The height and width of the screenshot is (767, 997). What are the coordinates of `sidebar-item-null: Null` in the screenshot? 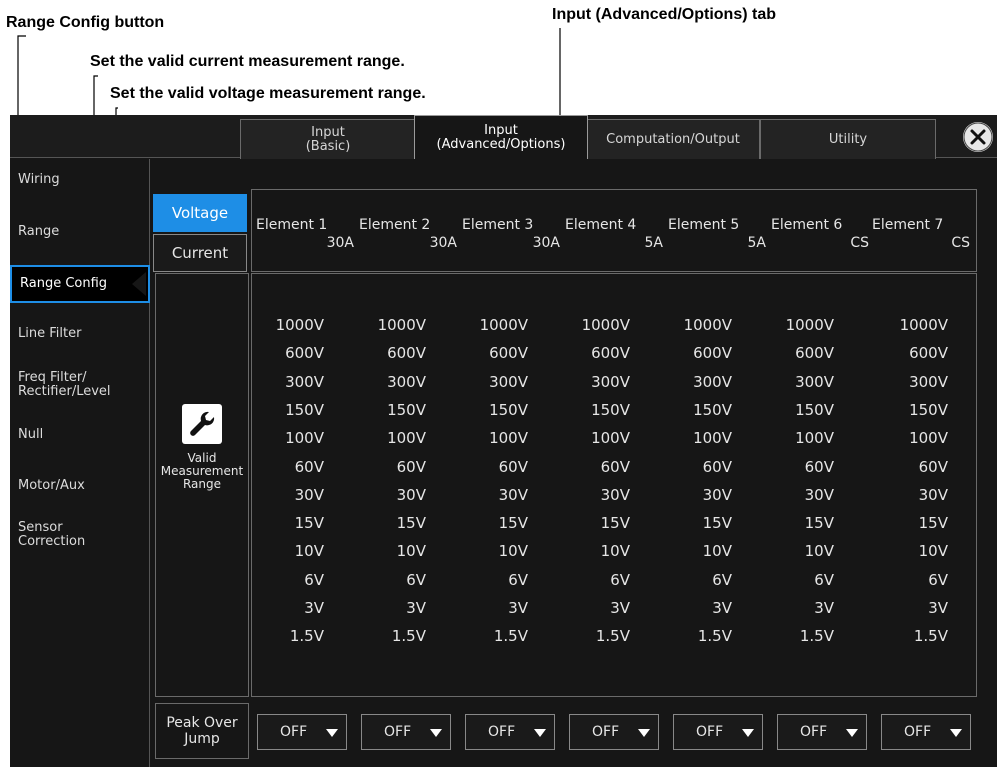 It's located at (80, 435).